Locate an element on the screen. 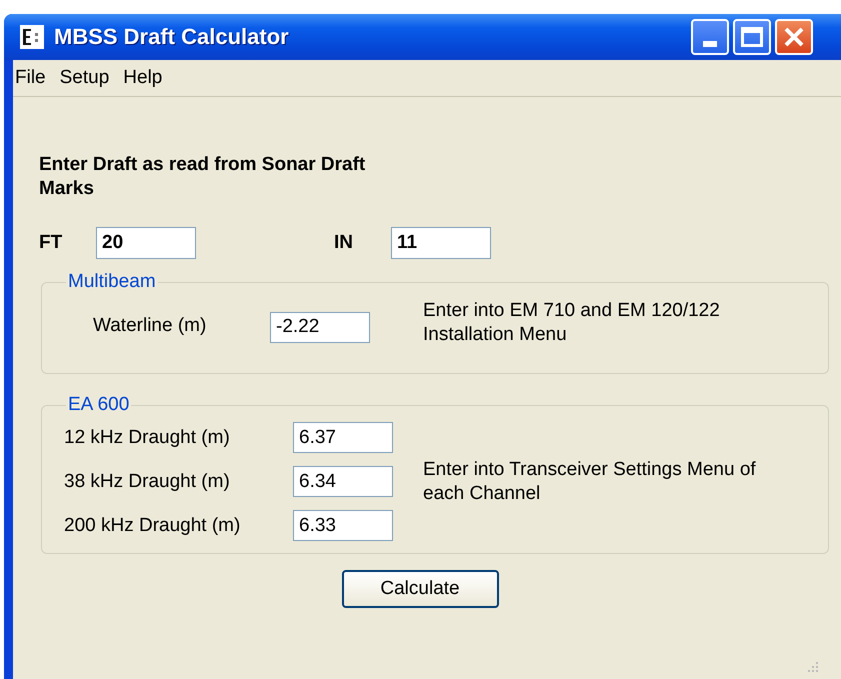 Image resolution: width=841 pixels, height=679 pixels. input-field: 20 is located at coordinates (146, 243).